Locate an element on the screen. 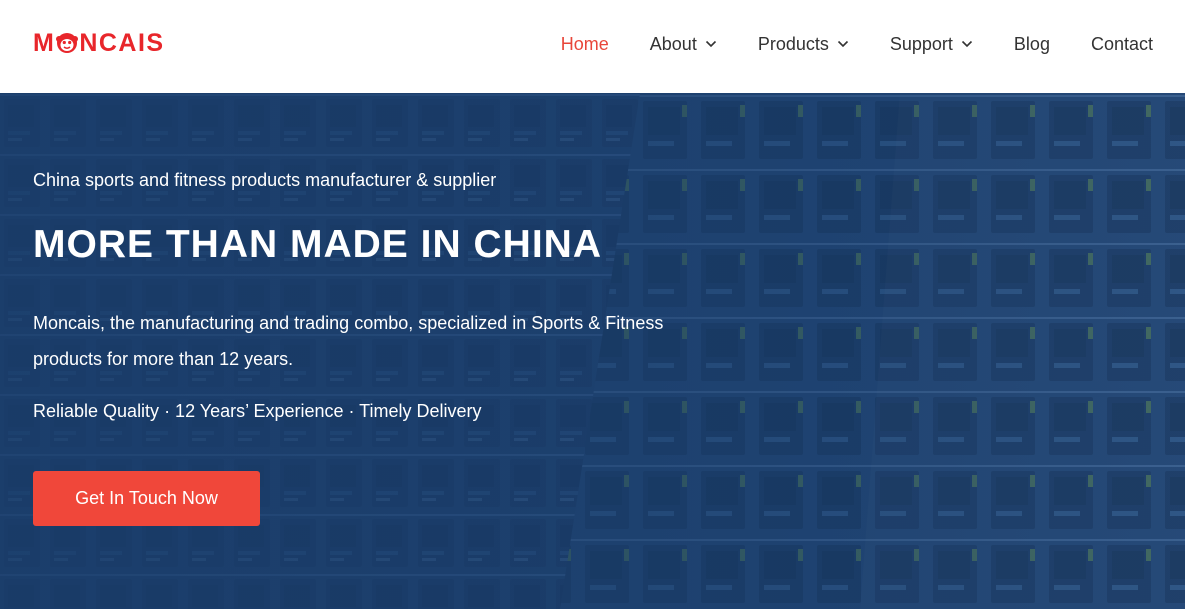  nav-item-about: About is located at coordinates (683, 44).